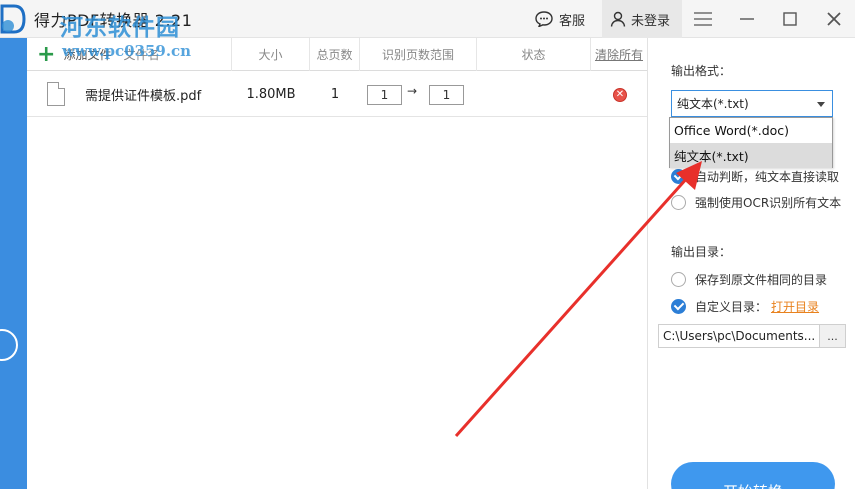 Image resolution: width=855 pixels, height=489 pixels. What do you see at coordinates (446, 95) in the screenshot?
I see `range-to-input: 1` at bounding box center [446, 95].